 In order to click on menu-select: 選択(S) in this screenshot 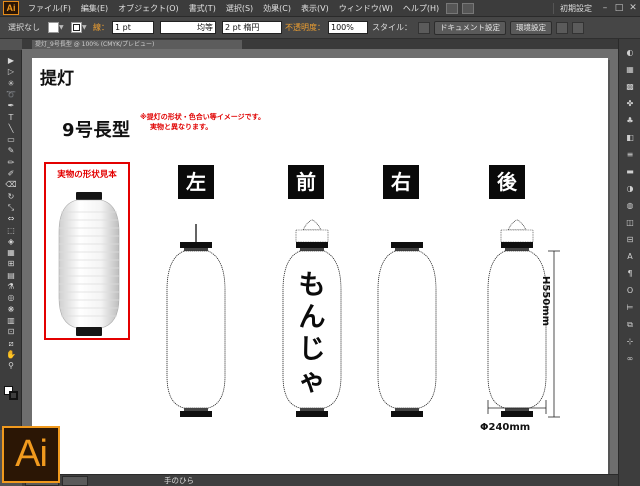, I will do `click(239, 8)`.